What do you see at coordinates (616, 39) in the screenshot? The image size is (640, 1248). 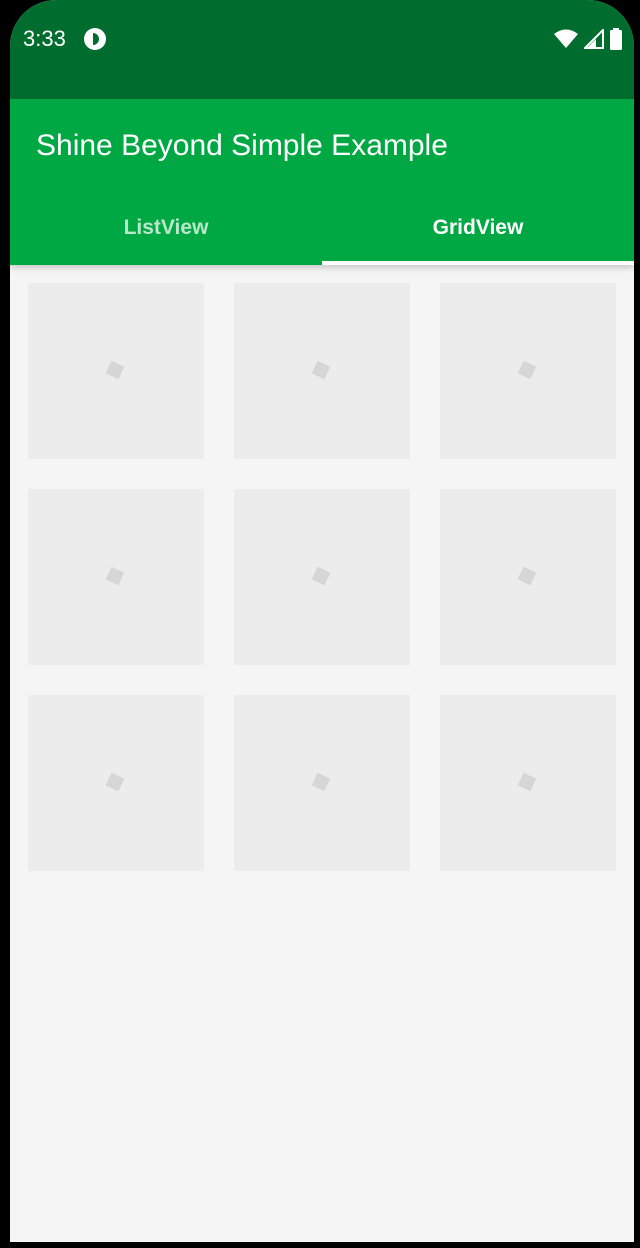 I see `battery-icon` at bounding box center [616, 39].